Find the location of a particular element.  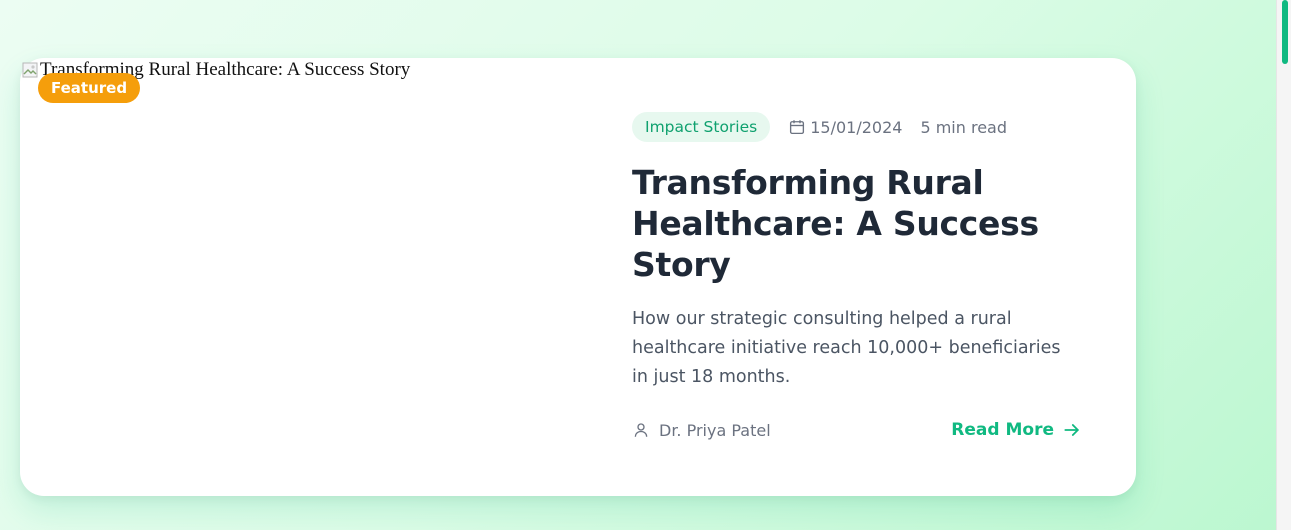

page-scrollbar is located at coordinates (1283, 265).